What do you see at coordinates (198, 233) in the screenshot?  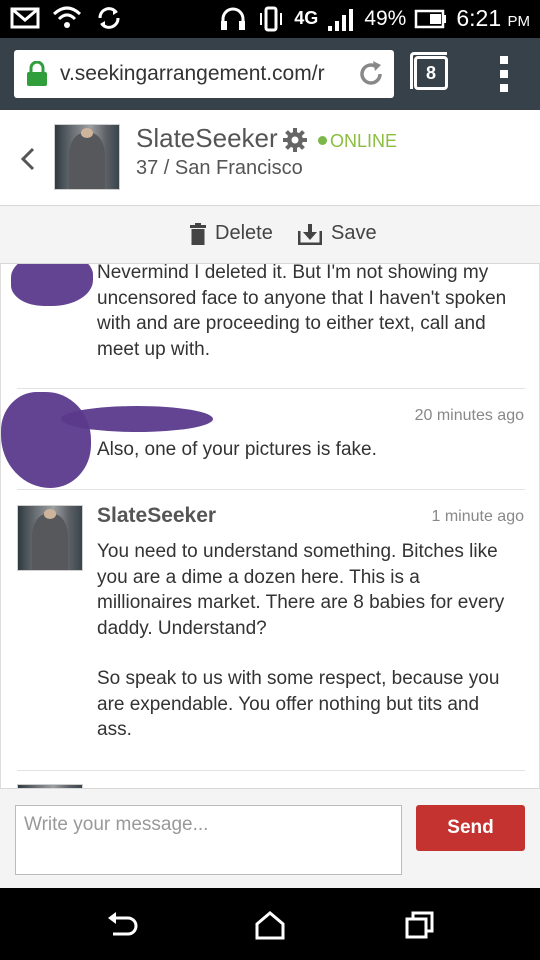 I see `trash-icon` at bounding box center [198, 233].